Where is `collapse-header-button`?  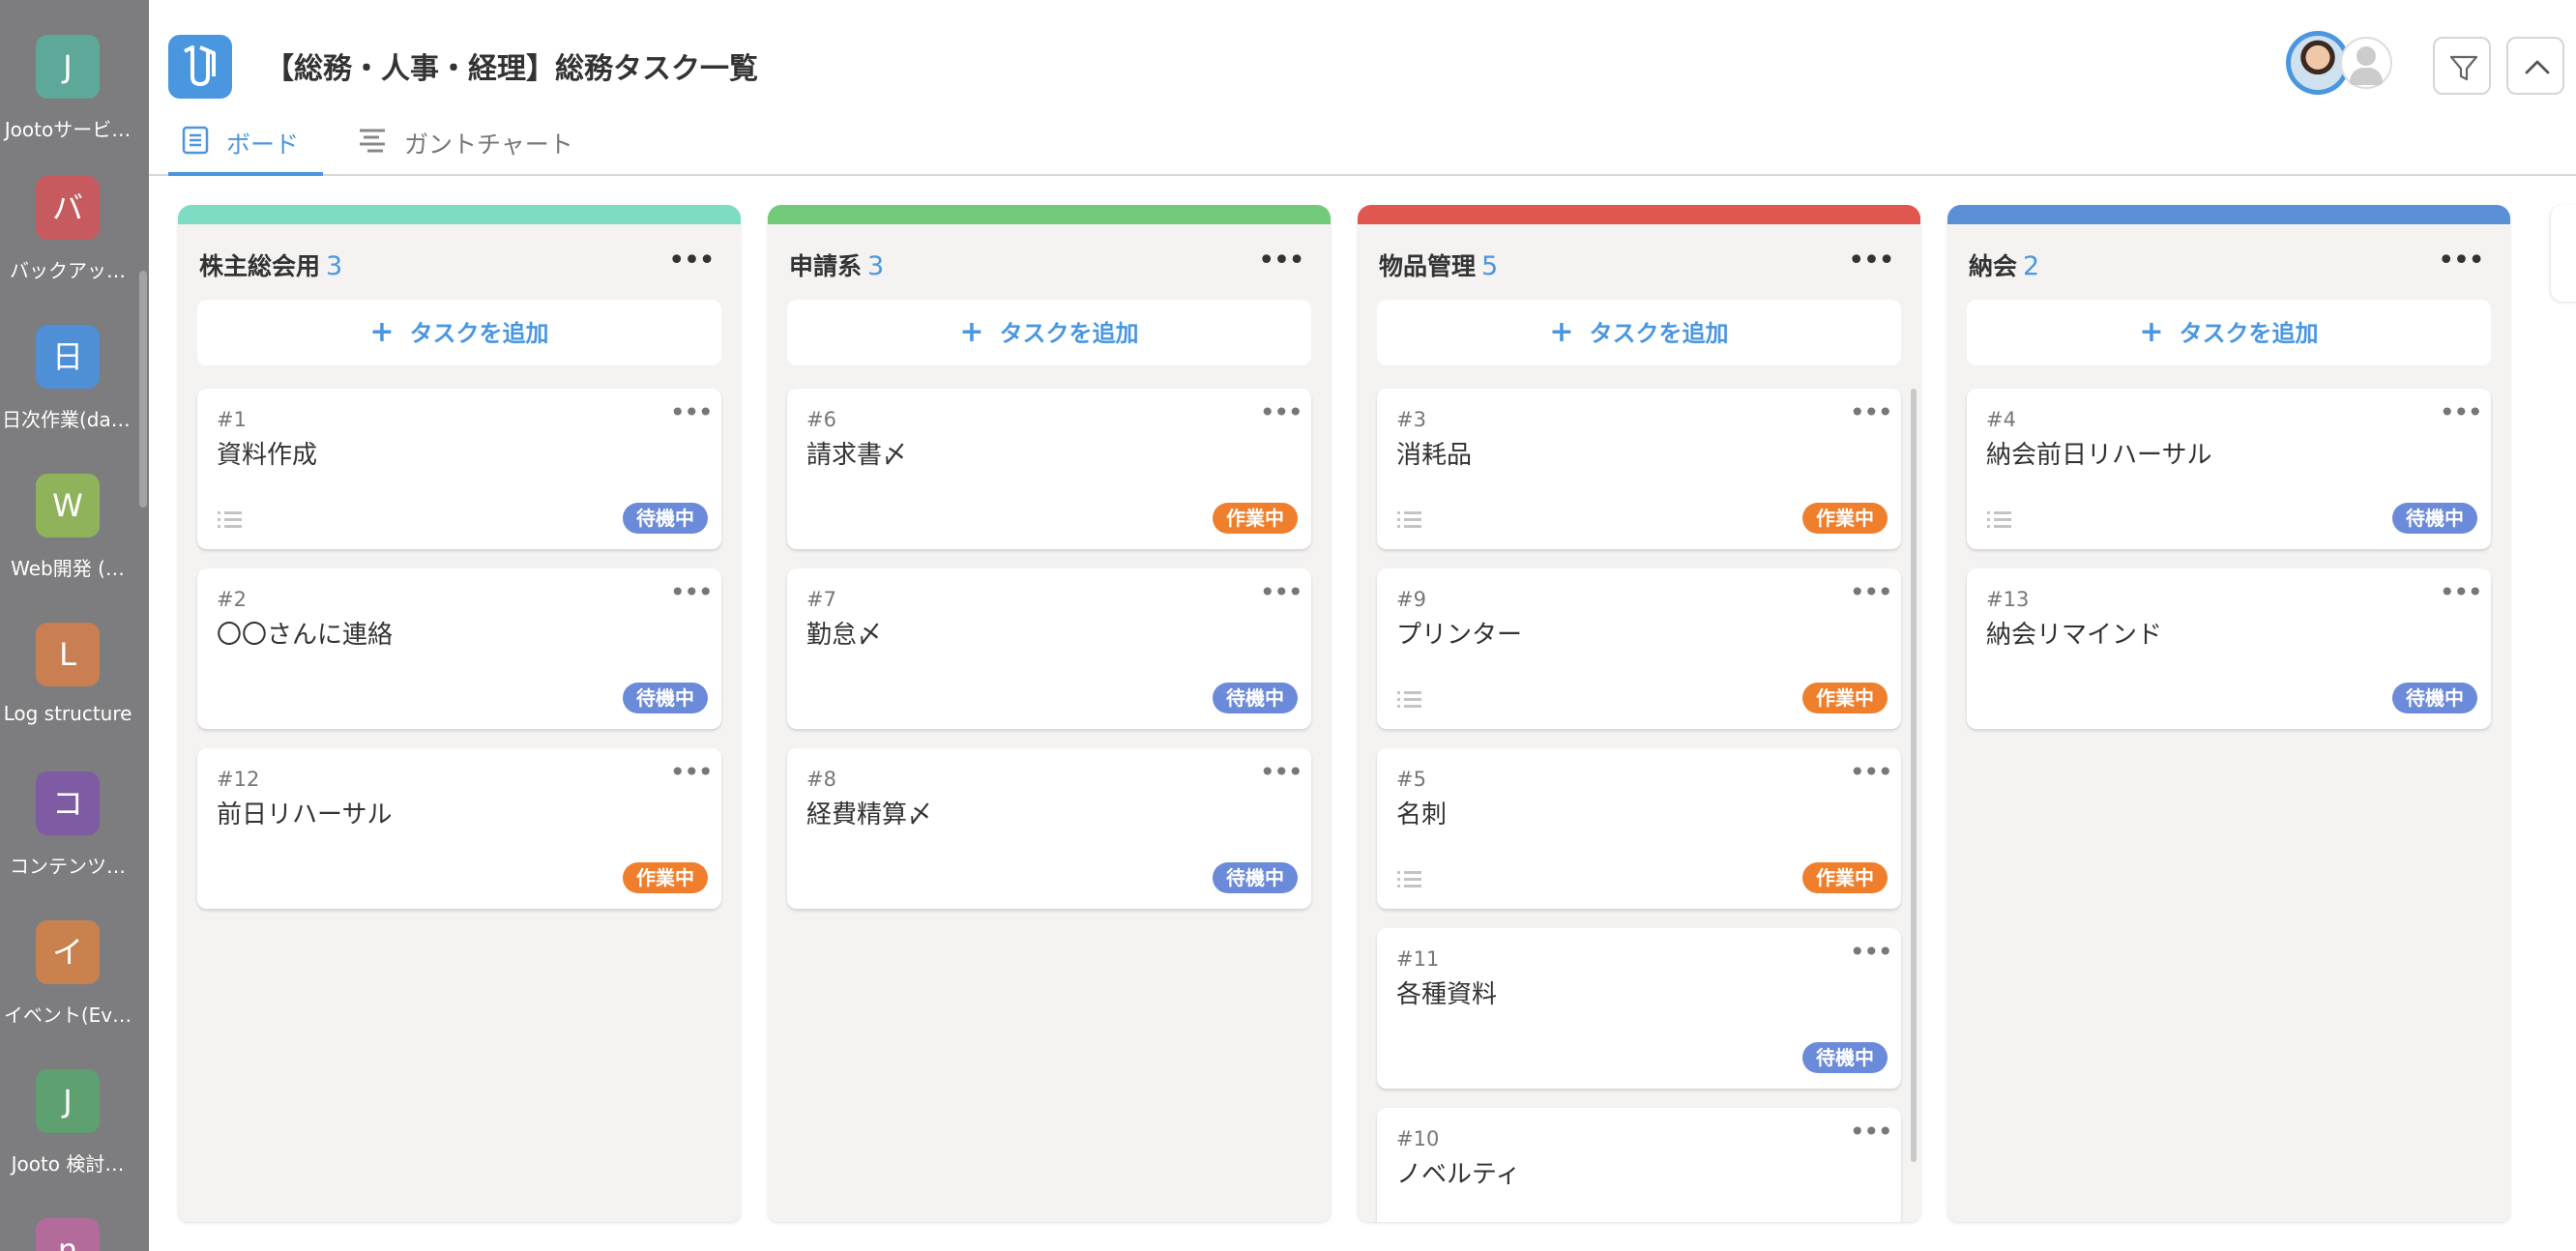 collapse-header-button is located at coordinates (2535, 66).